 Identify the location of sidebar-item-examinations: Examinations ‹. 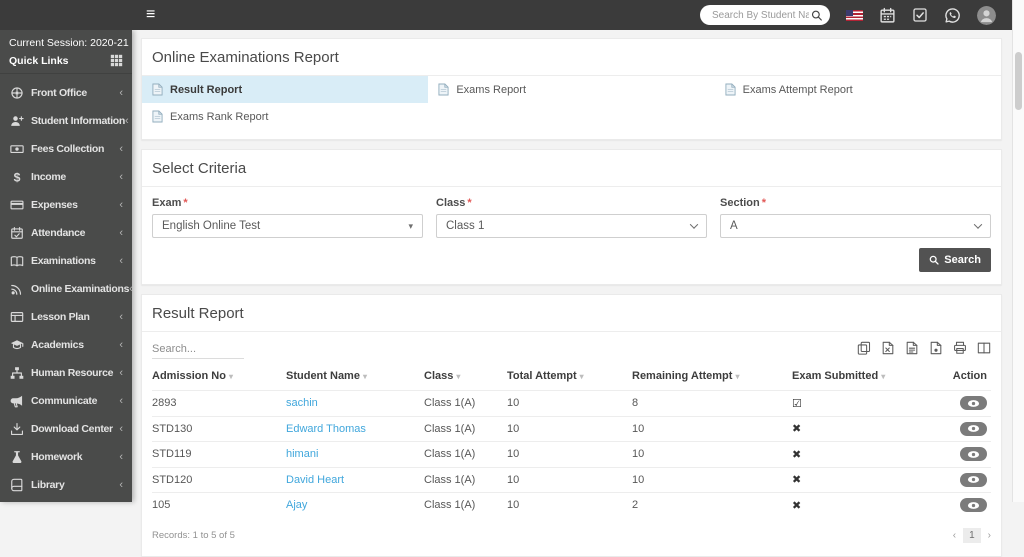
(66, 261).